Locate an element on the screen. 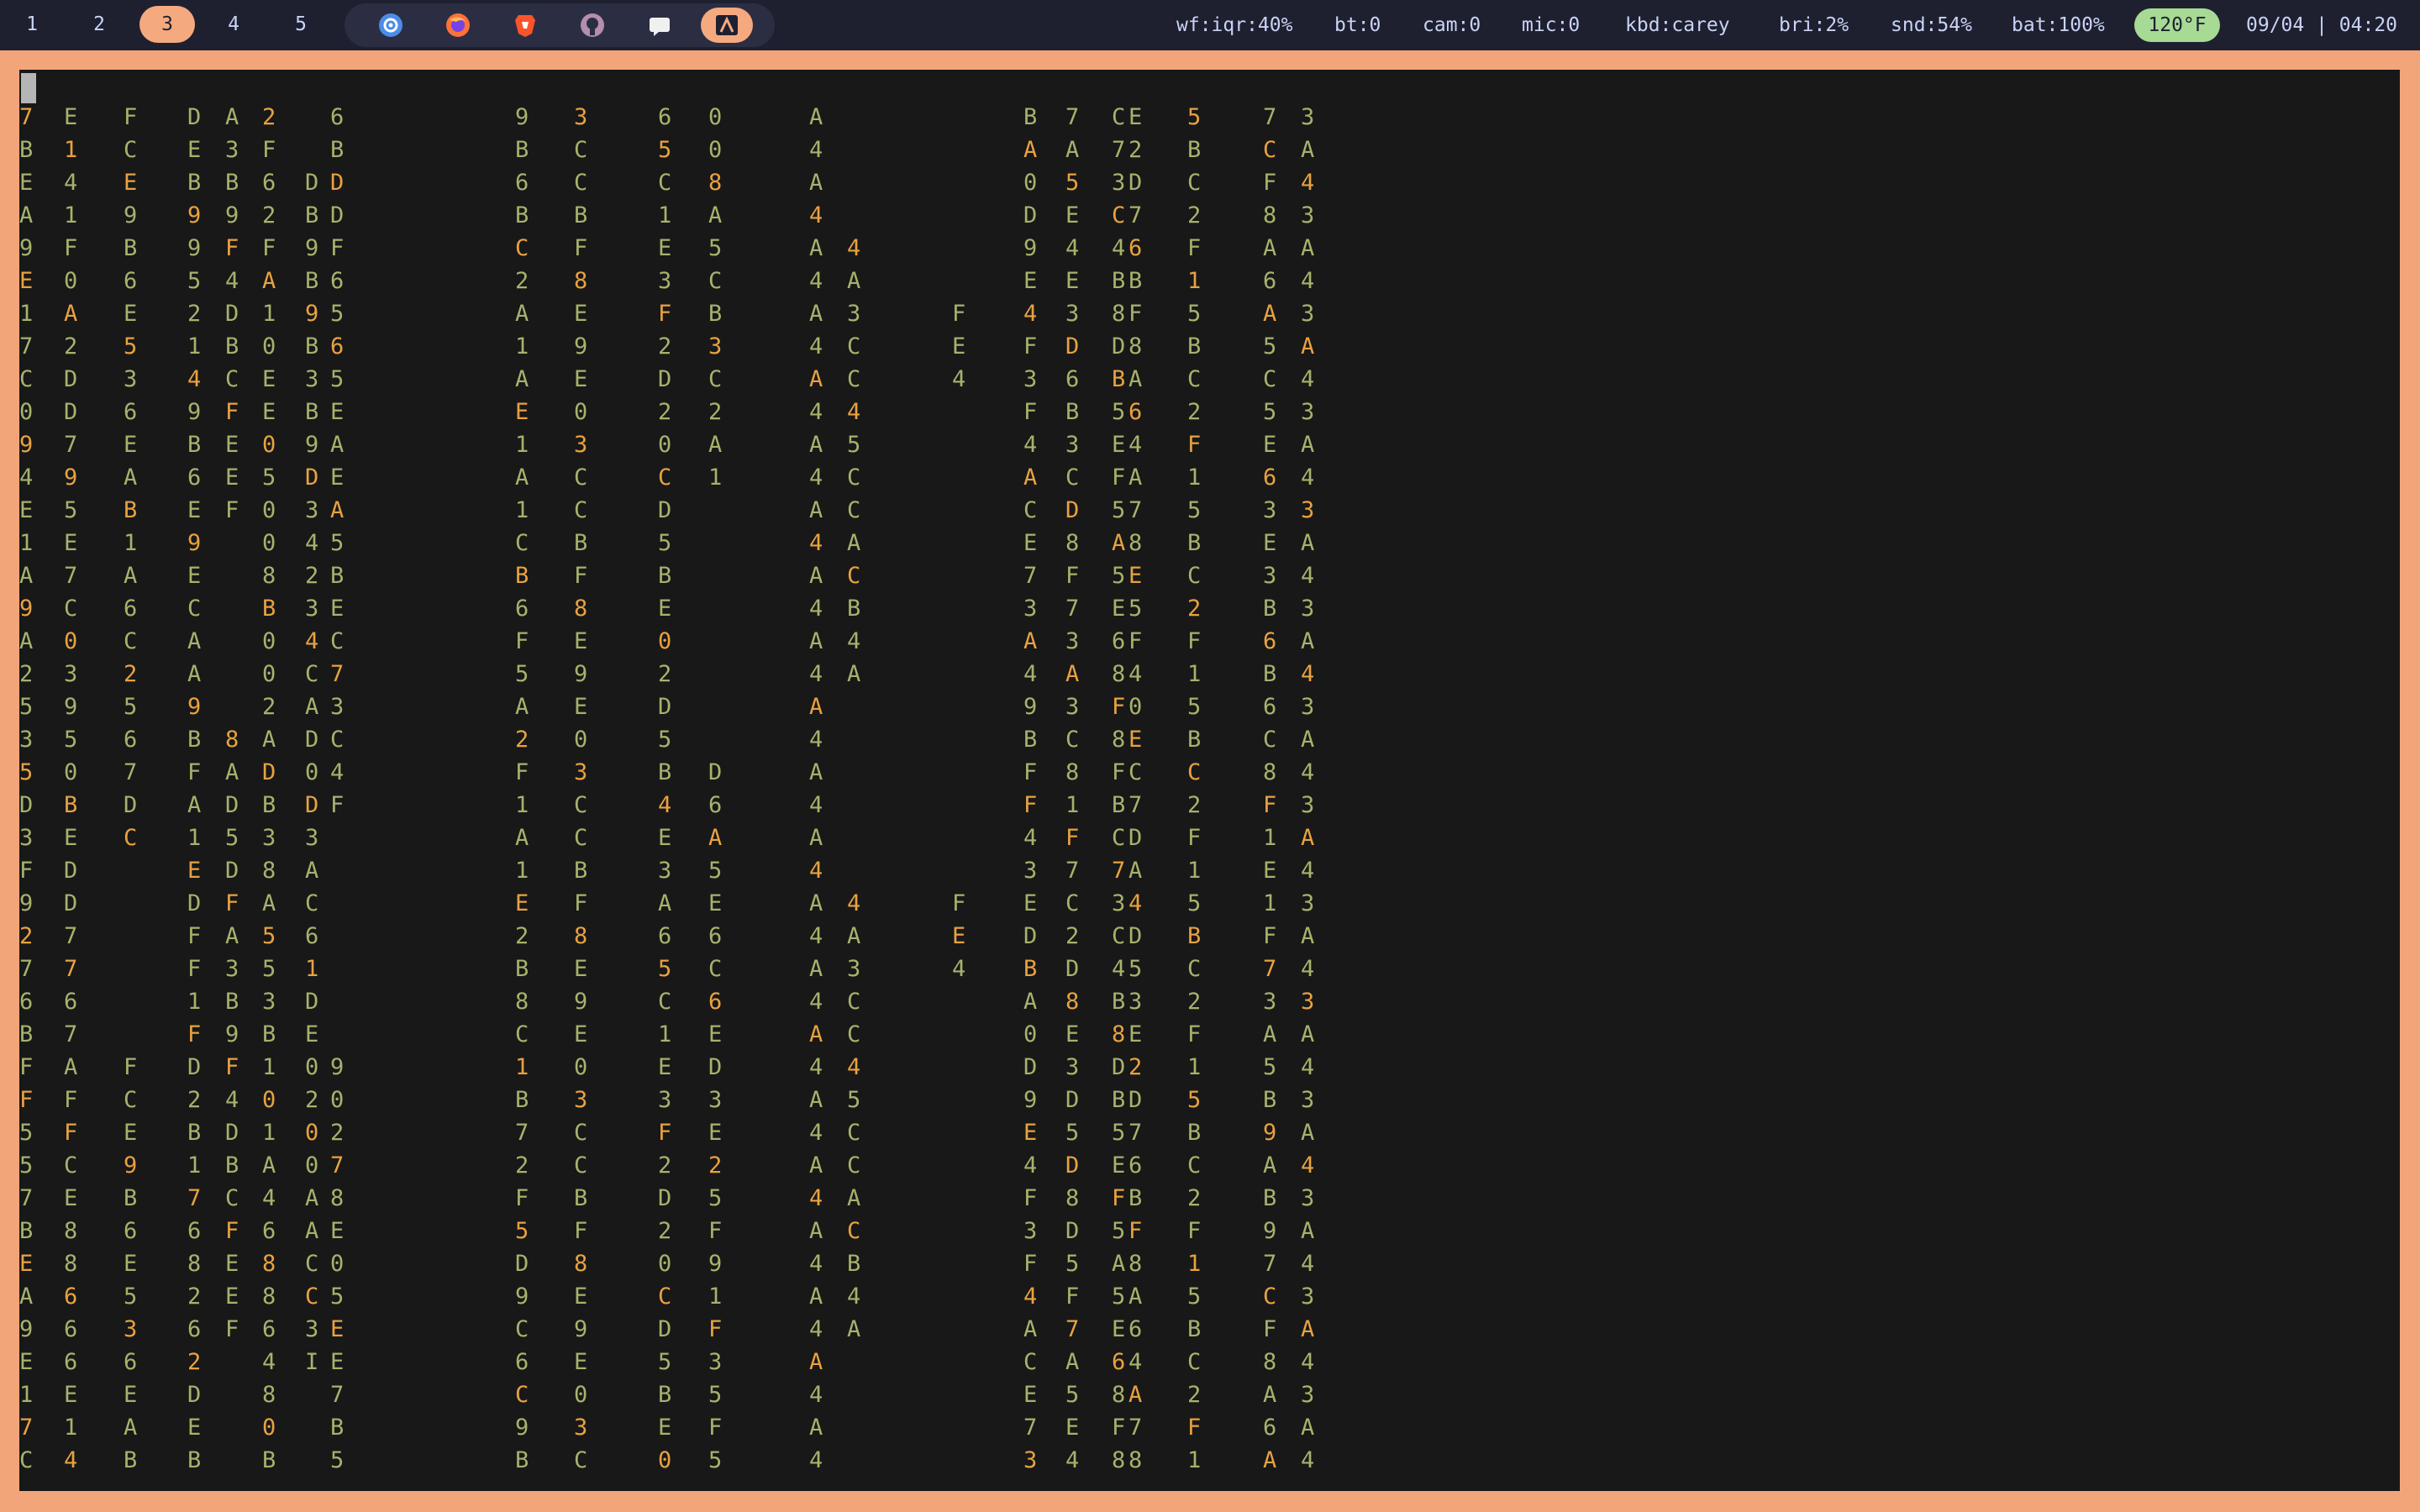  terminal-line: 1E19045CB54AE8A8BEA is located at coordinates (1209, 543).